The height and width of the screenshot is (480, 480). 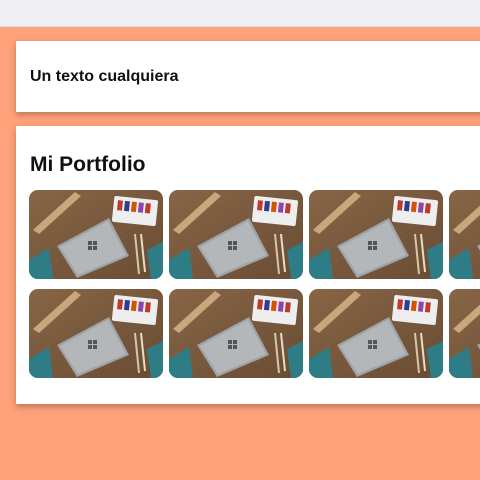 I want to click on portfolio-title: Mi Portfolio, so click(x=88, y=164).